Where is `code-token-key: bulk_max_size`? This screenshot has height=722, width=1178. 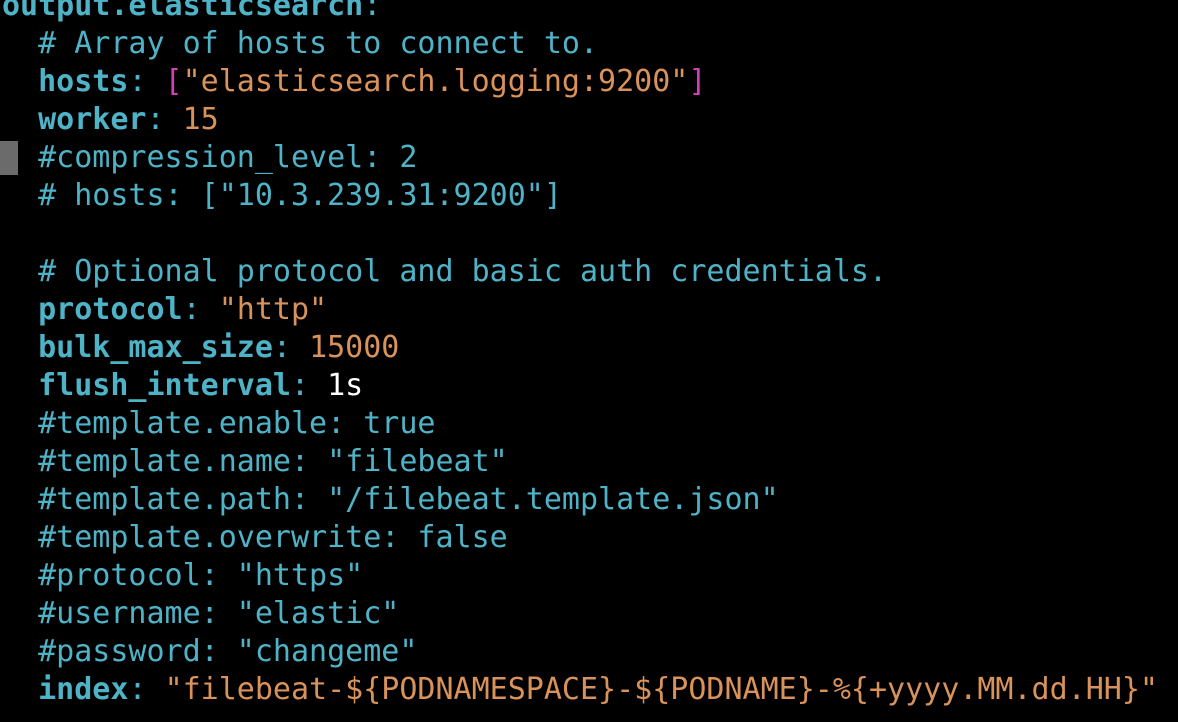 code-token-key: bulk_max_size is located at coordinates (155, 347).